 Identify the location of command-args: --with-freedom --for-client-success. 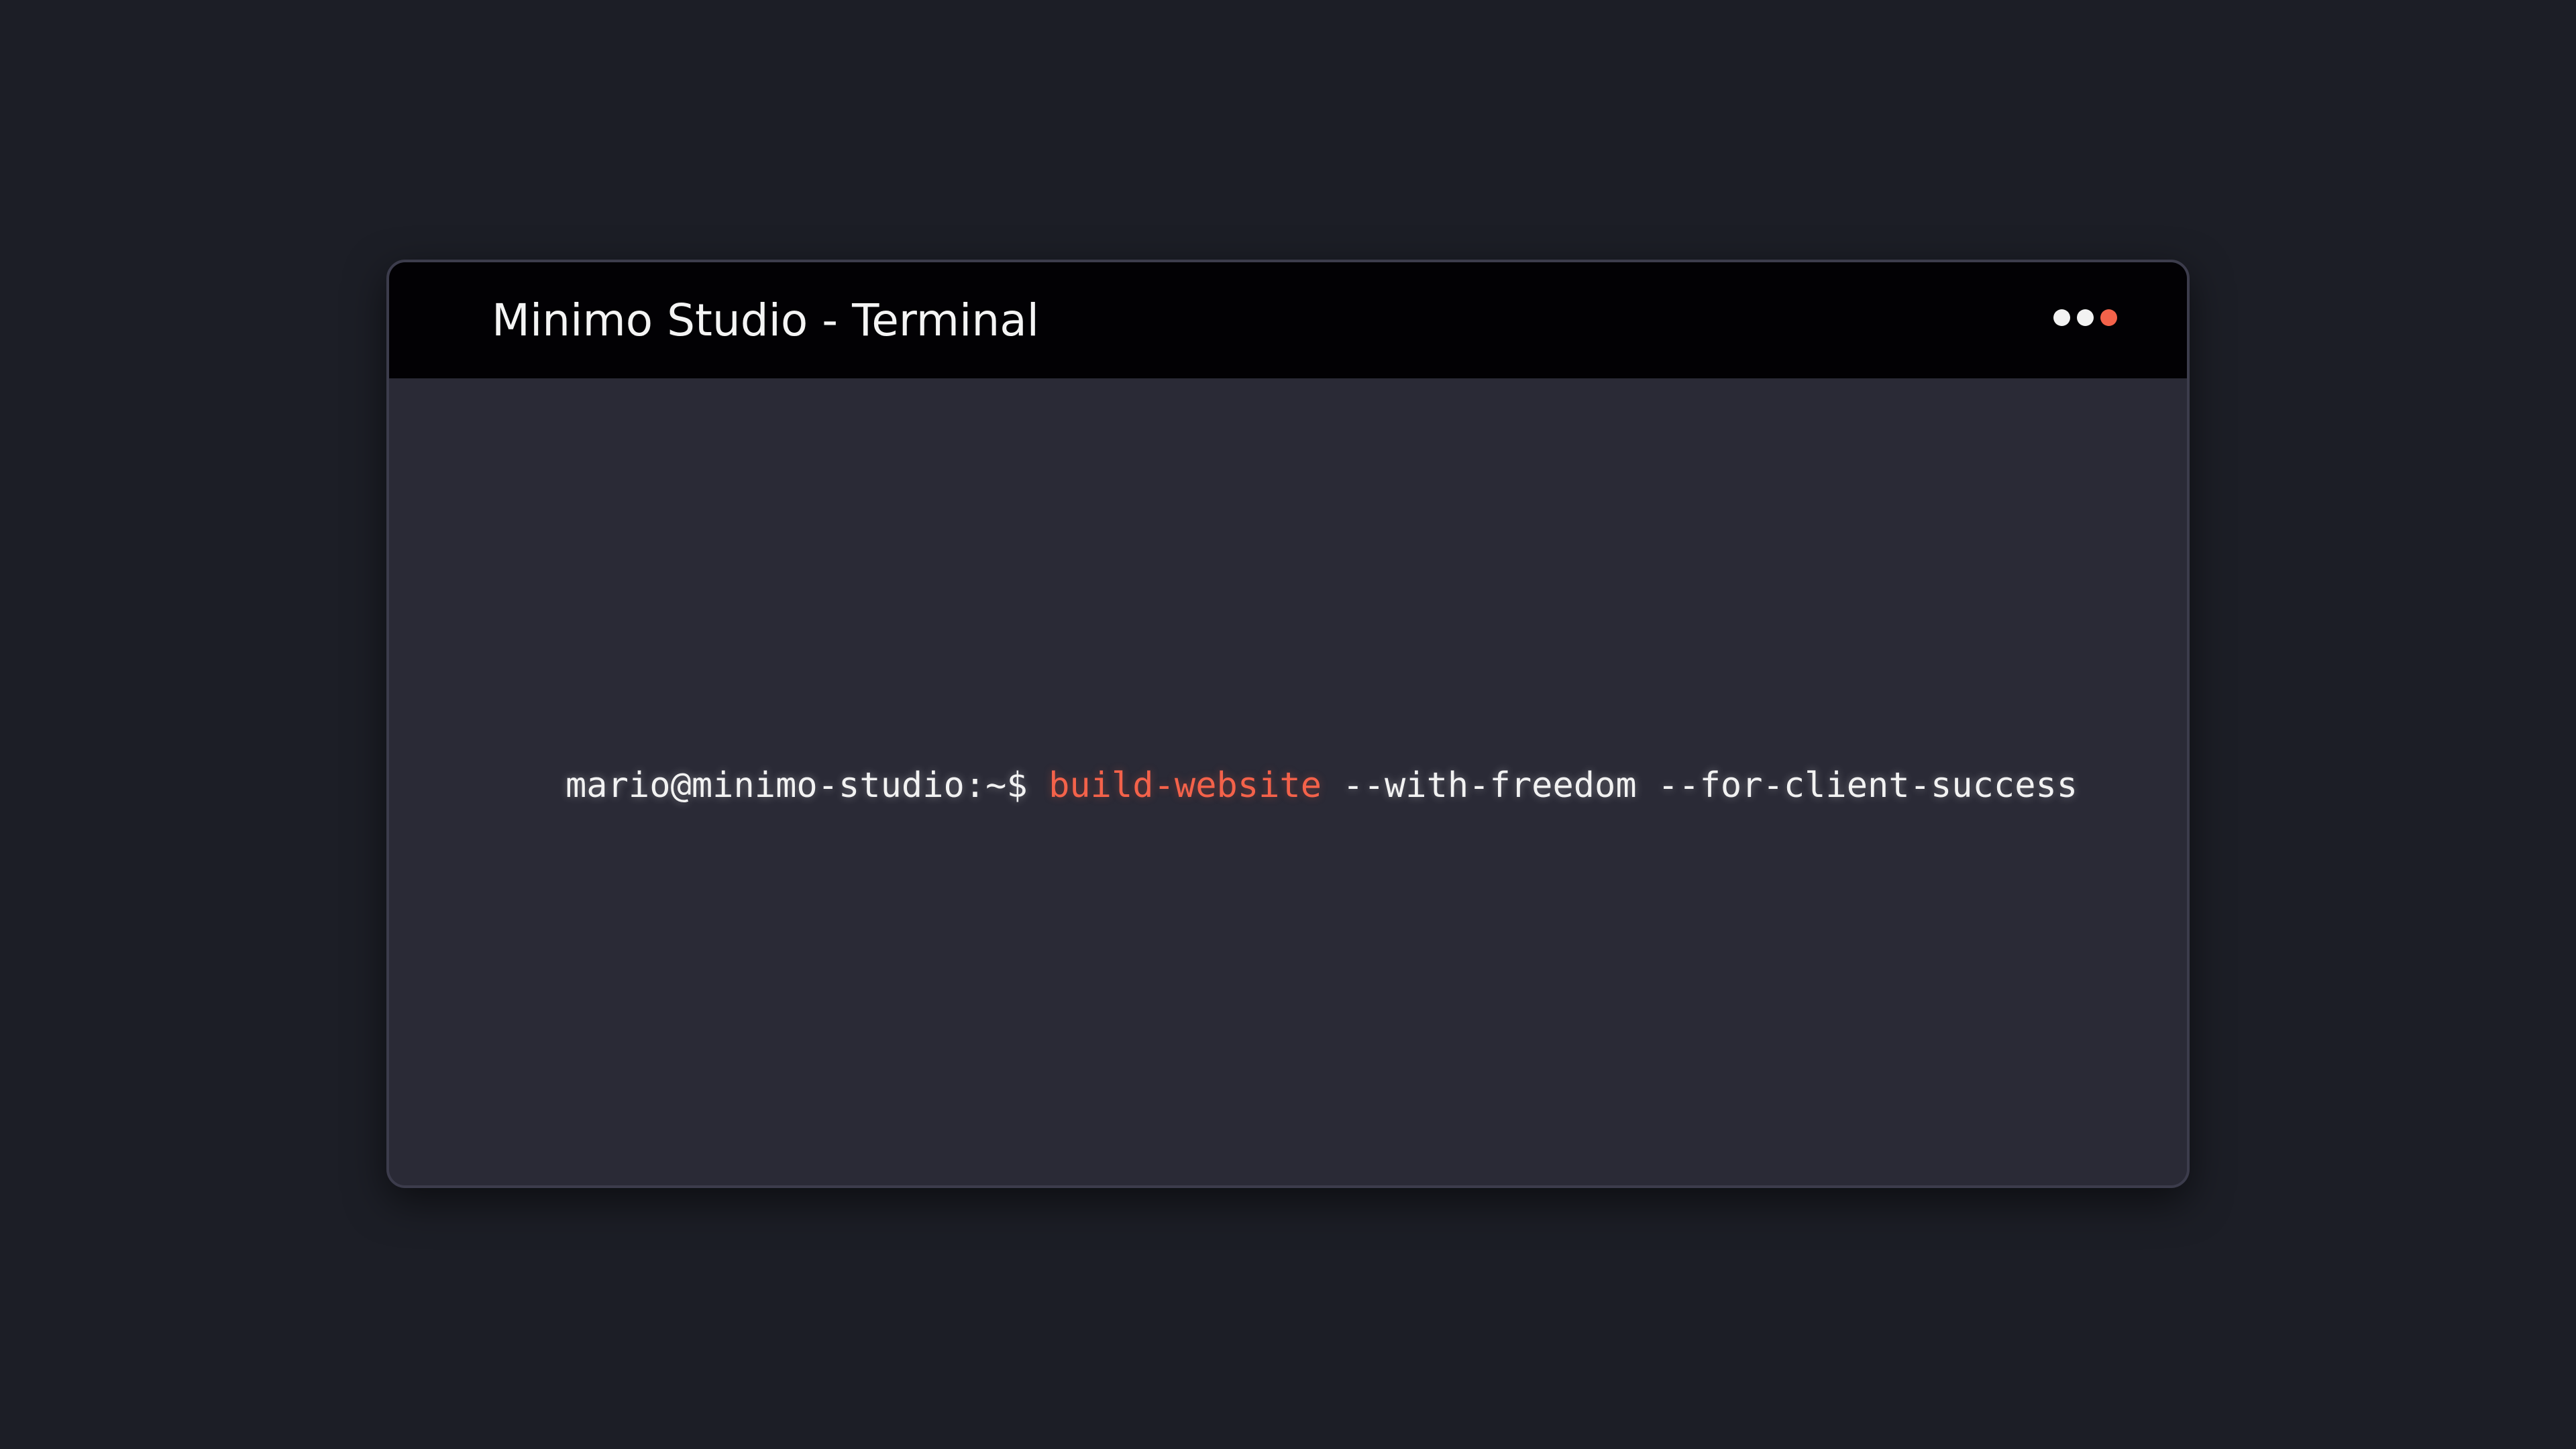
(1710, 785).